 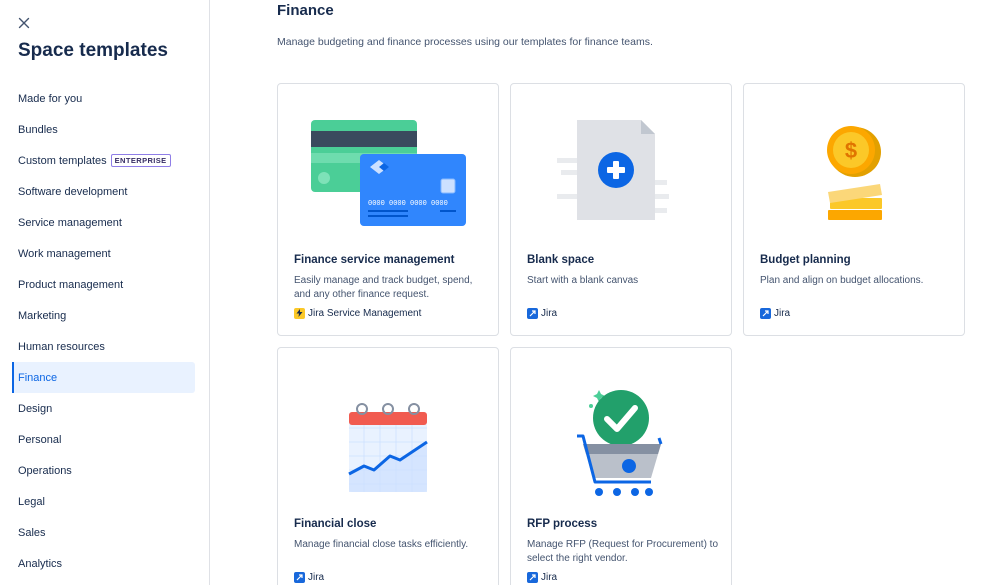 I want to click on sidebar-item-label: Work management, so click(x=64, y=253).